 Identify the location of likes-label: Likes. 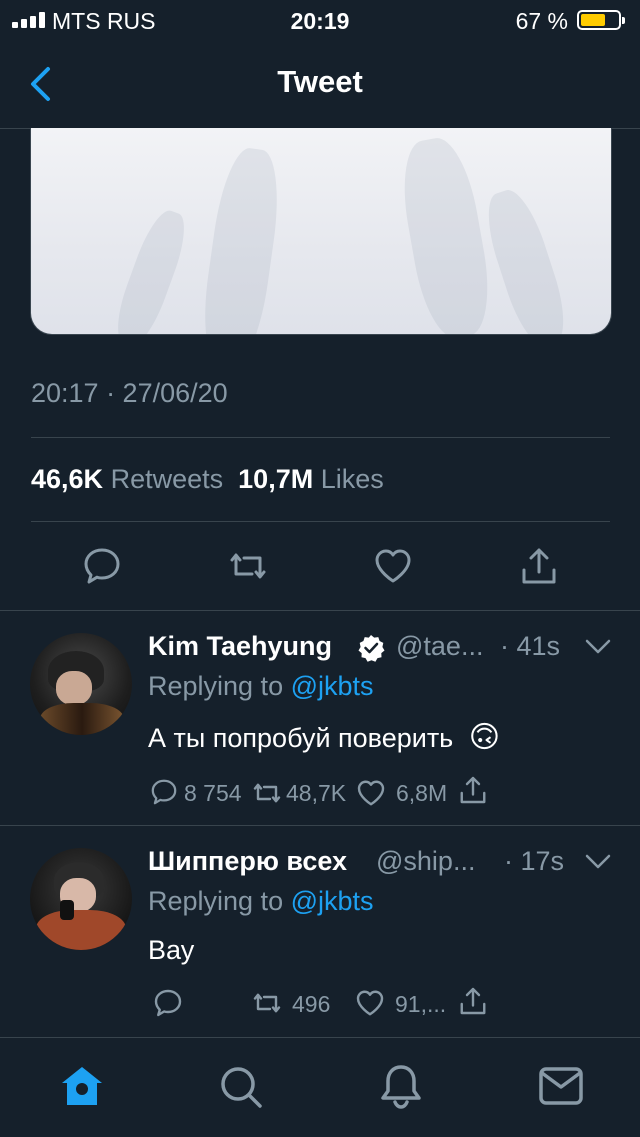
(352, 479).